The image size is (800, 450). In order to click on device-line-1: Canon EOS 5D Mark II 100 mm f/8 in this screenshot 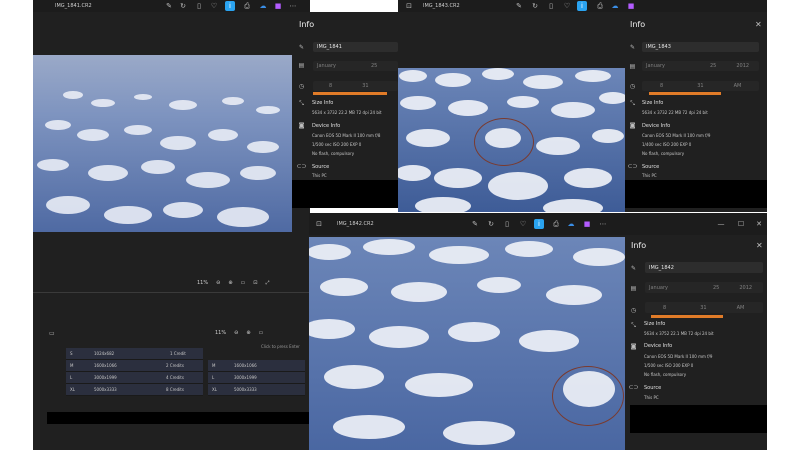, I will do `click(346, 135)`.